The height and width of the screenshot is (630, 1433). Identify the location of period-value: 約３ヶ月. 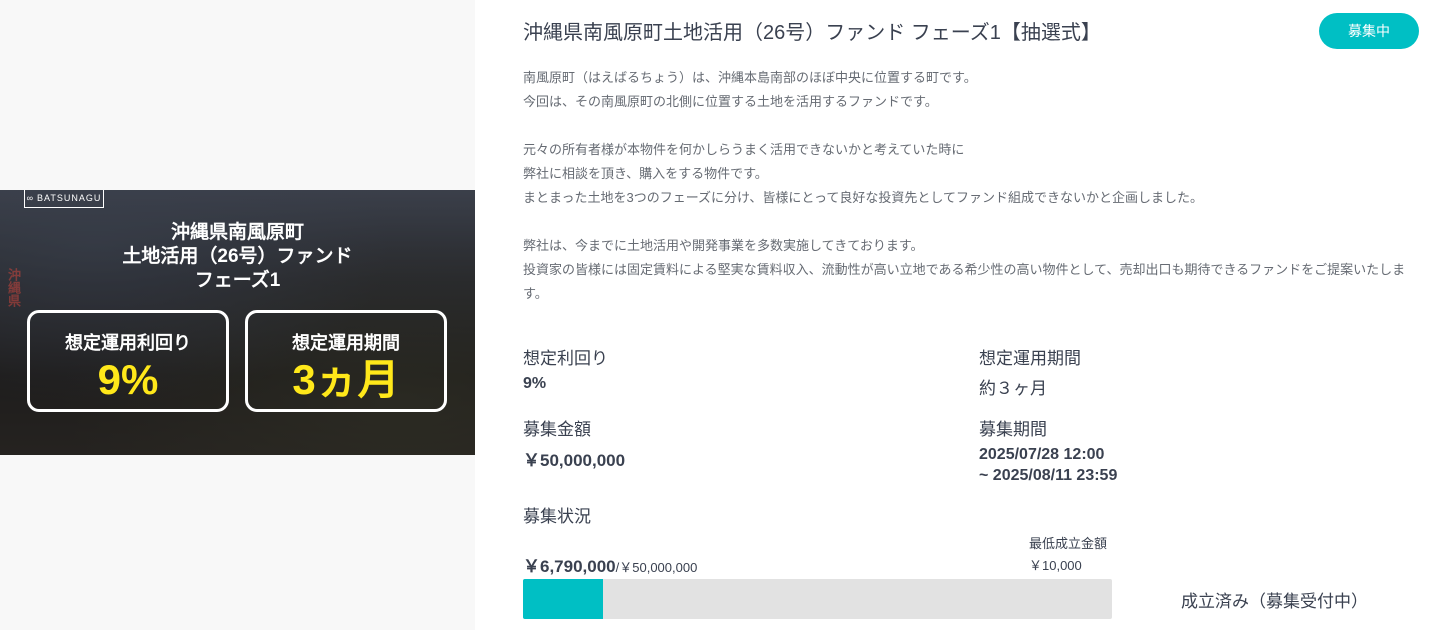
(1013, 388).